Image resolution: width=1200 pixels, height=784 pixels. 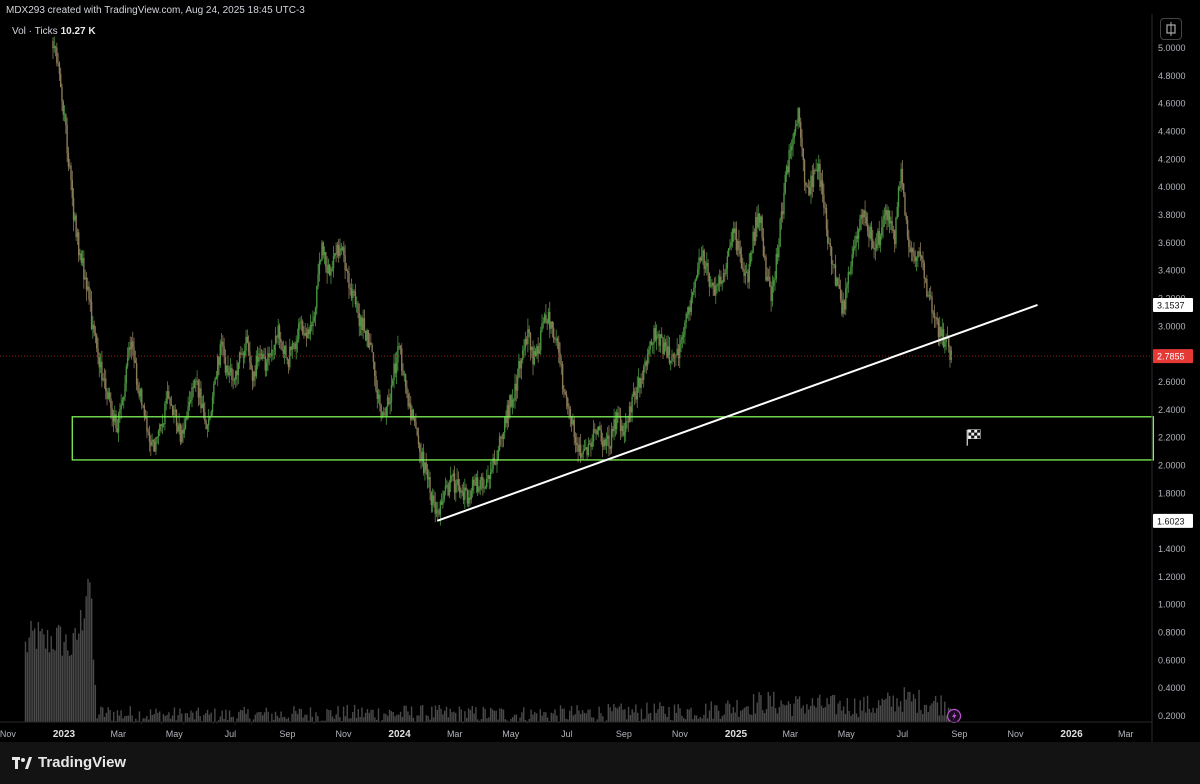 What do you see at coordinates (847, 734) in the screenshot?
I see `x-tick-label: May` at bounding box center [847, 734].